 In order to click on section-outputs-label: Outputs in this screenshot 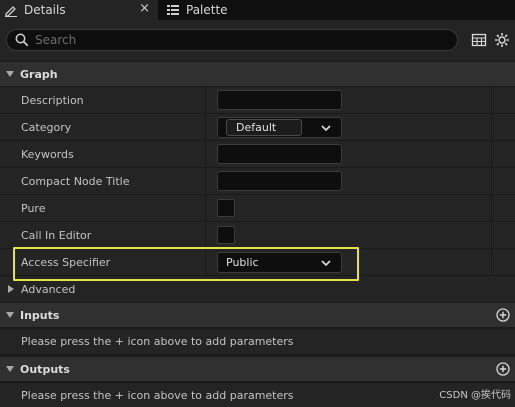, I will do `click(45, 369)`.